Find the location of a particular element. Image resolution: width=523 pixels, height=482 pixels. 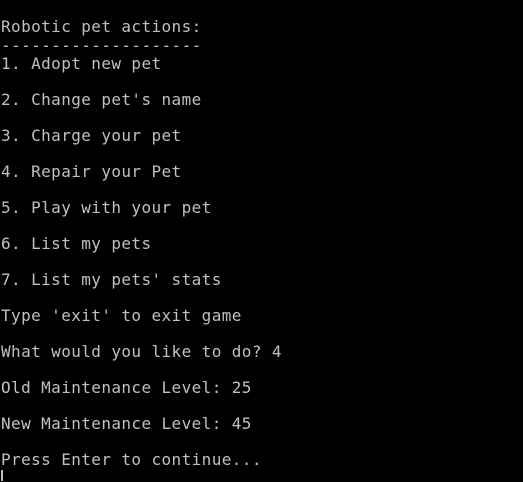

menu-item-adopt: 1. Adopt new pet is located at coordinates (81, 63).